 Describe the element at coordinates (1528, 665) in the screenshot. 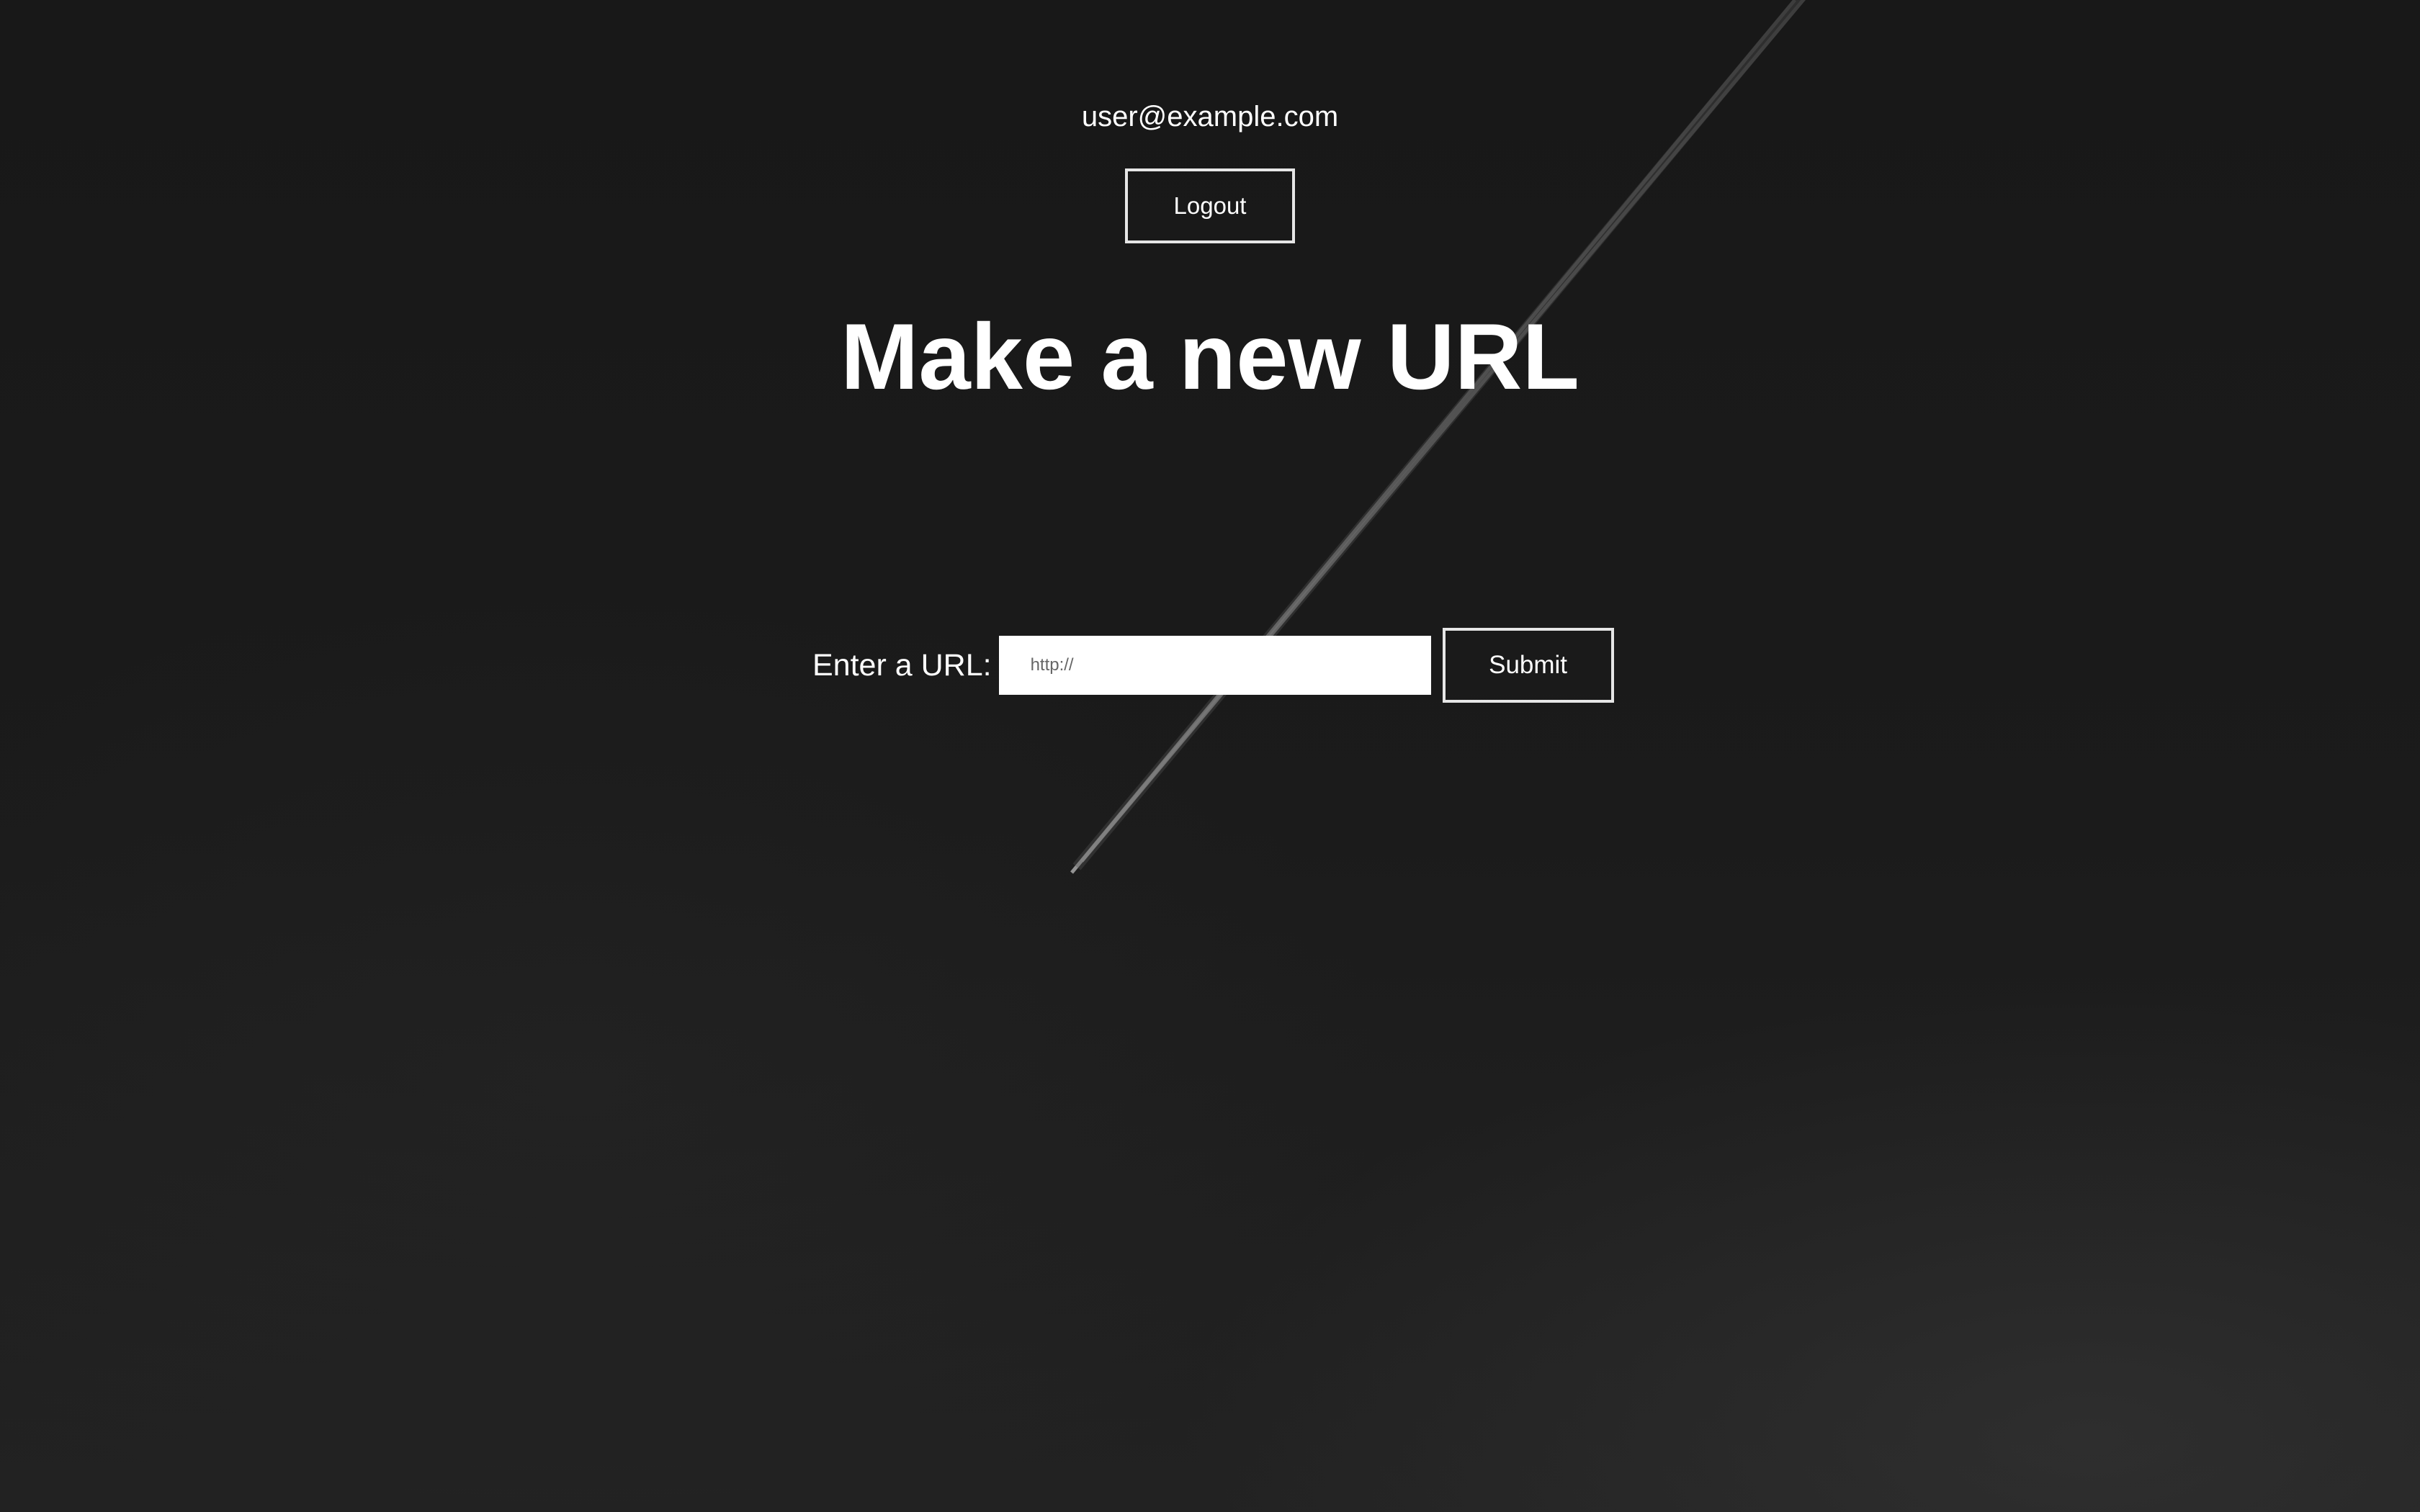

I see `submit-button: Submit` at that location.